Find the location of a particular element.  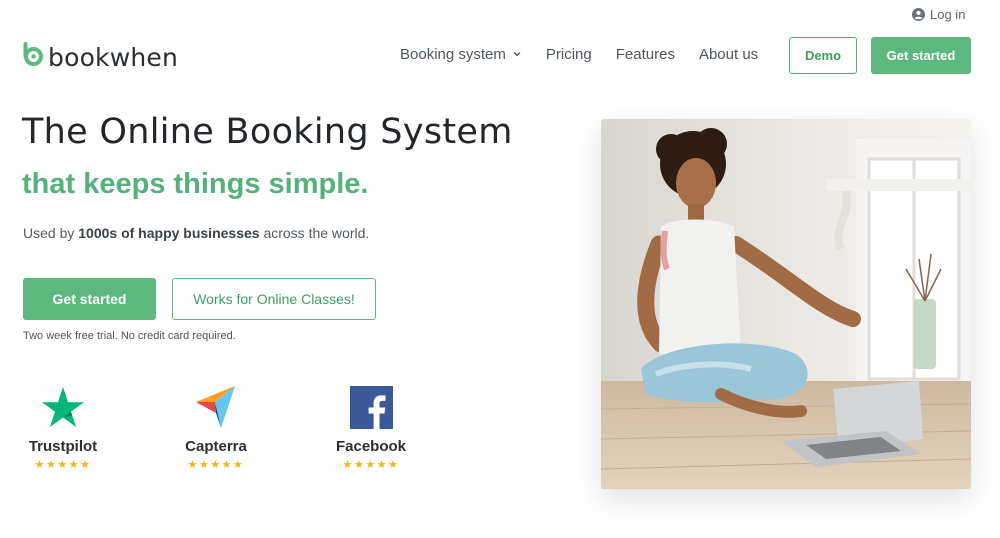

nav-pricing: Pricing is located at coordinates (569, 54).